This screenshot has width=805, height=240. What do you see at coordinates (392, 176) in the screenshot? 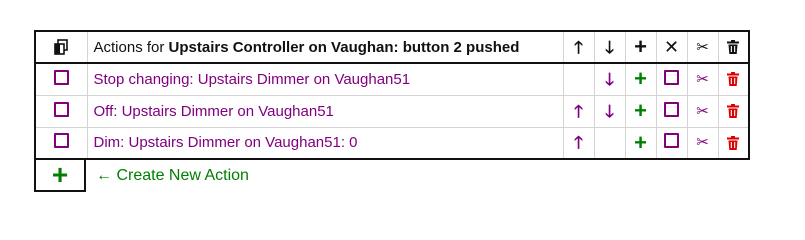
I see `create-action-row: + ← Create New Action` at bounding box center [392, 176].